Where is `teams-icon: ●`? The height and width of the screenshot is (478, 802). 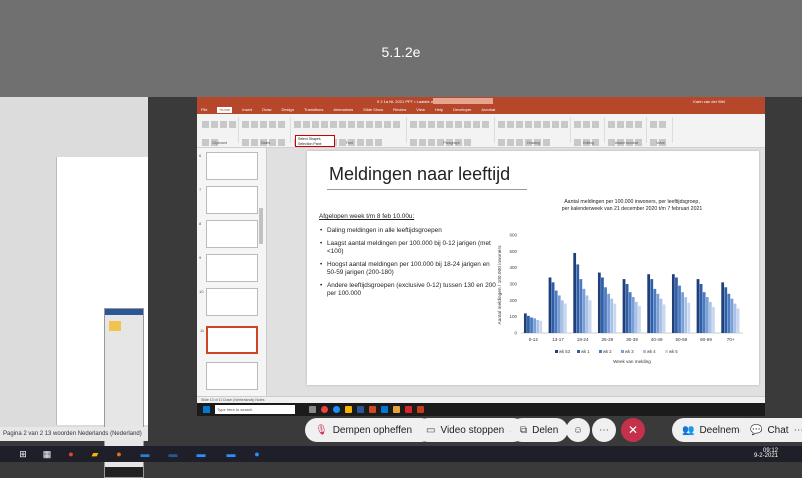
teams-icon: ● is located at coordinates (257, 454).